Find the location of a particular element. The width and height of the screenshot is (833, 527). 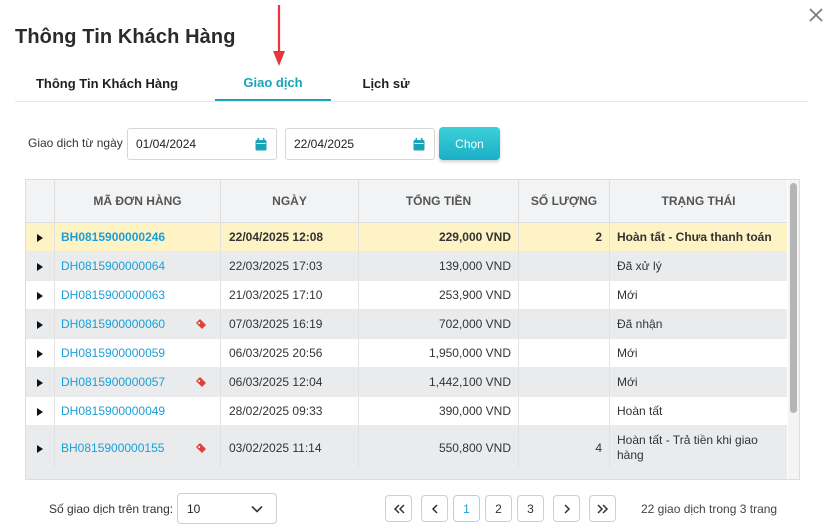

tab-bar: Thông Tin Khách Hàng Giao dịch Lịch sử is located at coordinates (411, 84).